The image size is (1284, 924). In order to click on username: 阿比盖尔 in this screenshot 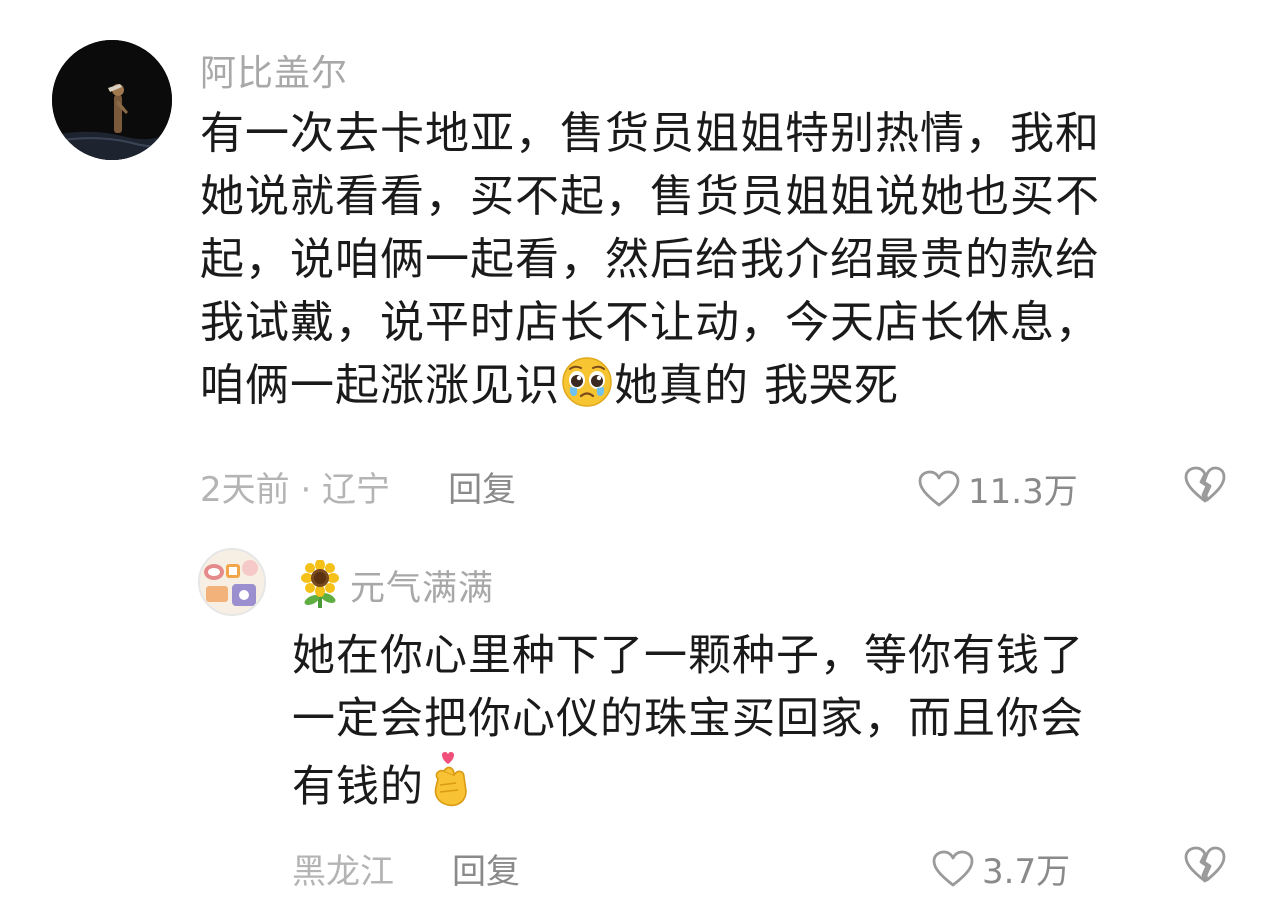, I will do `click(274, 70)`.